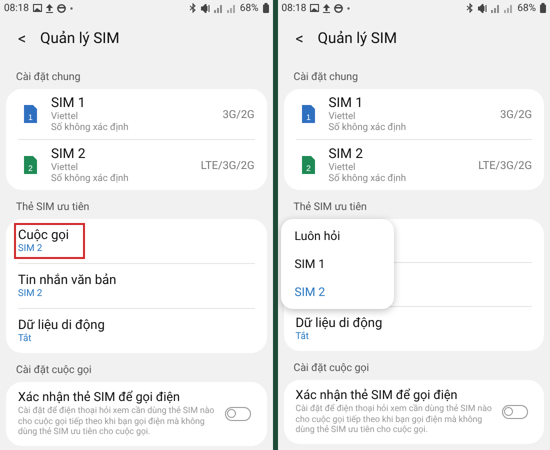 This screenshot has width=550, height=450. What do you see at coordinates (67, 280) in the screenshot?
I see `preference-title: Tin nhắn văn bản` at bounding box center [67, 280].